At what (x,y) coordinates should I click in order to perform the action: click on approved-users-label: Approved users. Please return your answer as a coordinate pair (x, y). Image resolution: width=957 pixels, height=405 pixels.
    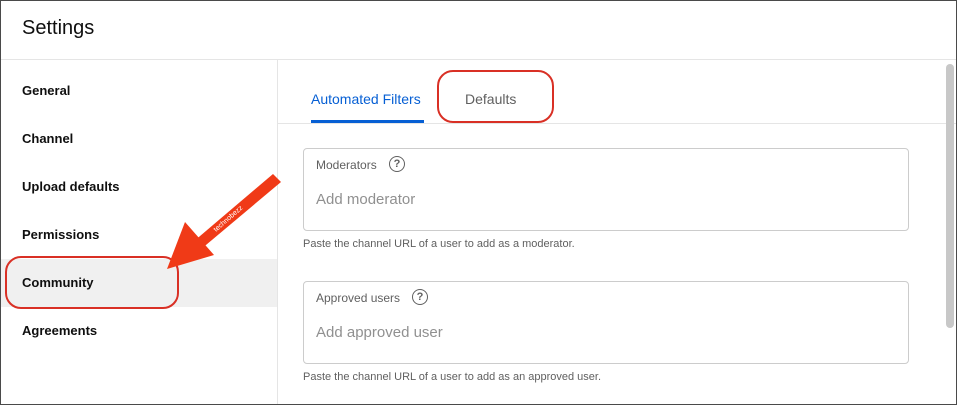
    Looking at the image, I should click on (358, 298).